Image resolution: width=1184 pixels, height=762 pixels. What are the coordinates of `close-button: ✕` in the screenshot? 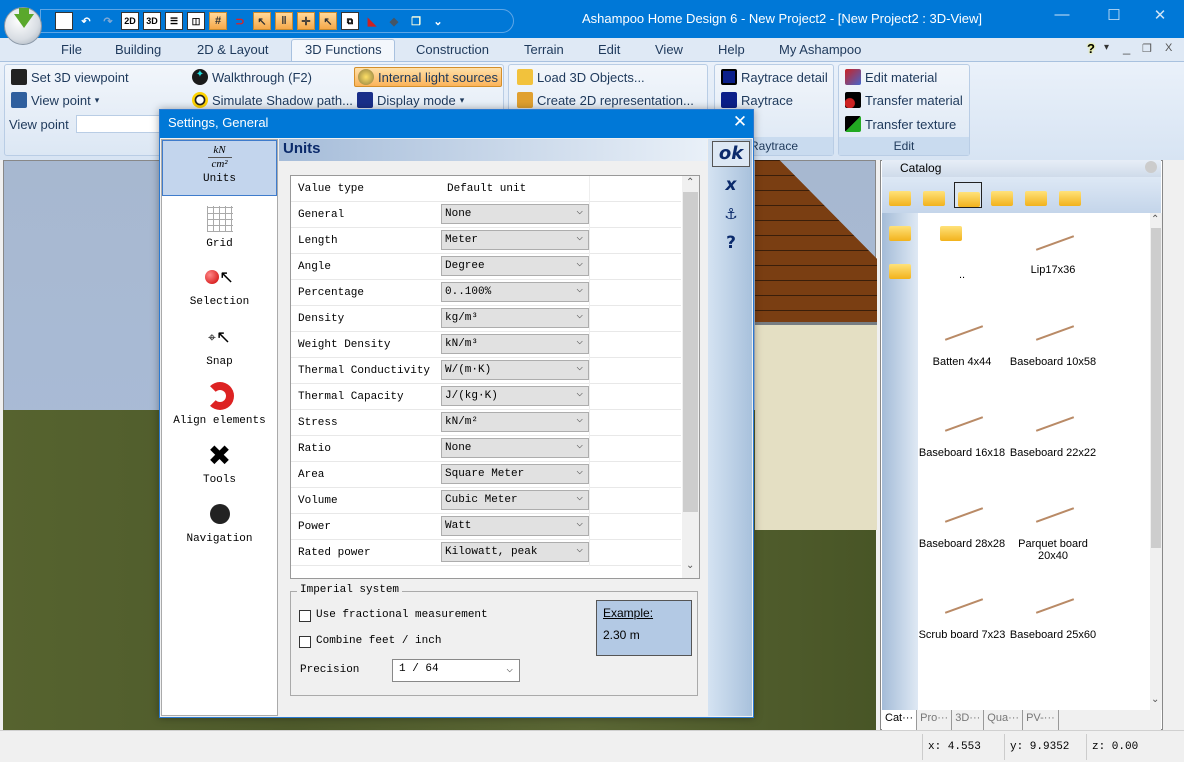 It's located at (1160, 15).